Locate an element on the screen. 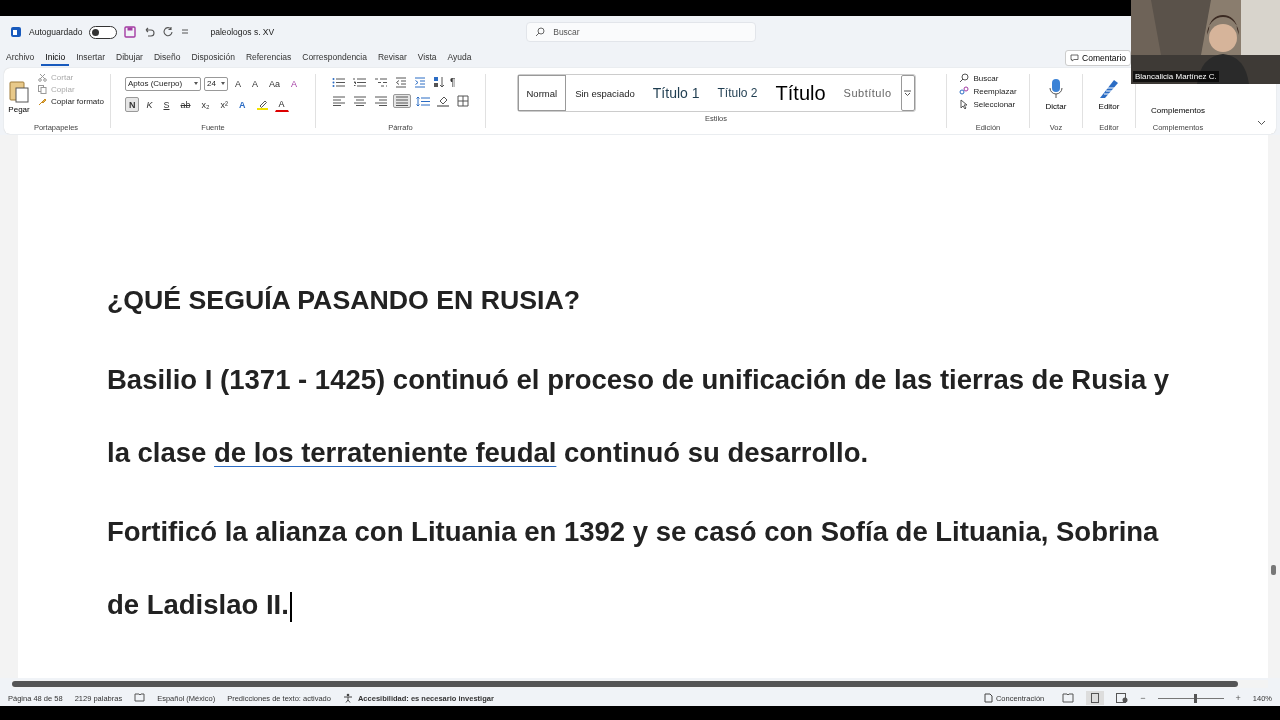 This screenshot has width=1280, height=720. menu-tab: Referencias is located at coordinates (268, 58).